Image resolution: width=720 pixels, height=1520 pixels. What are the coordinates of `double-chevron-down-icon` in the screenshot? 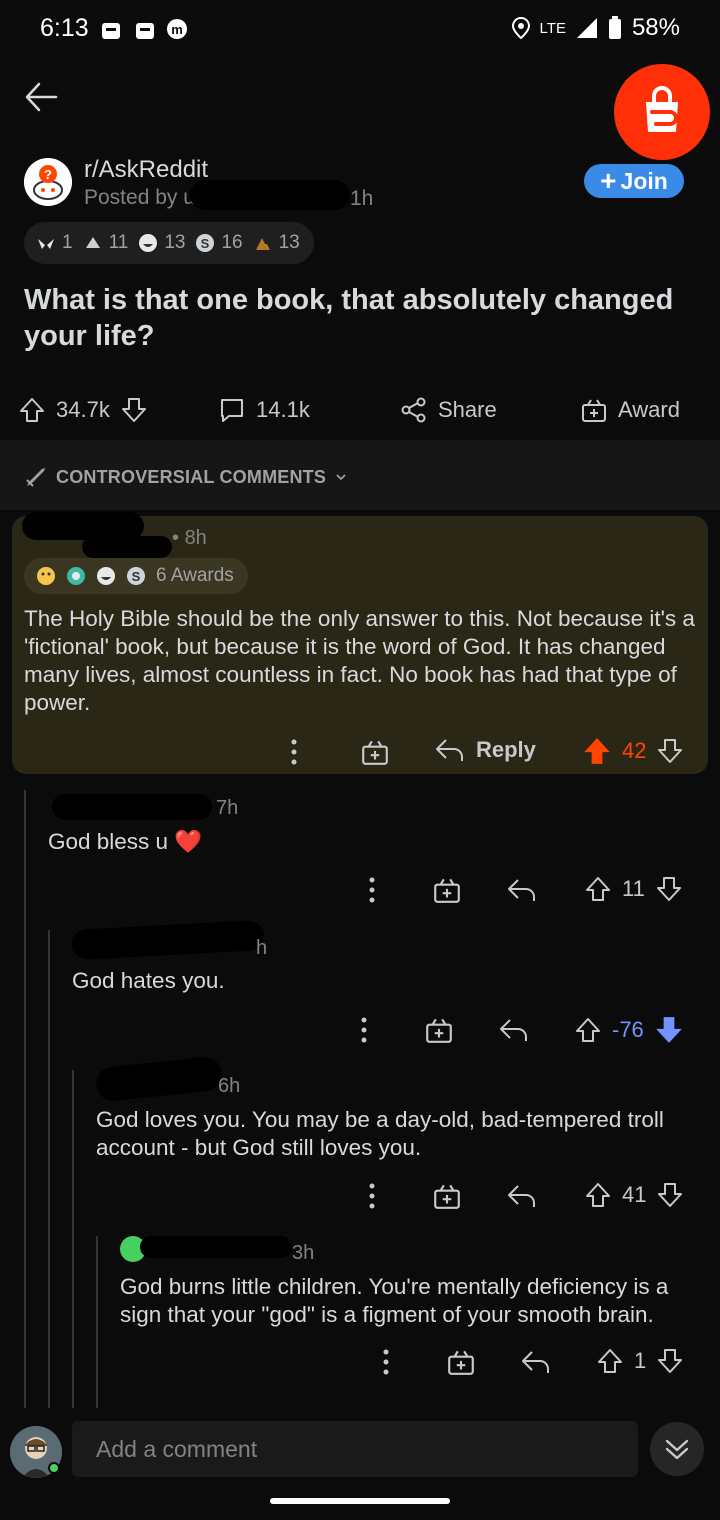 It's located at (677, 1449).